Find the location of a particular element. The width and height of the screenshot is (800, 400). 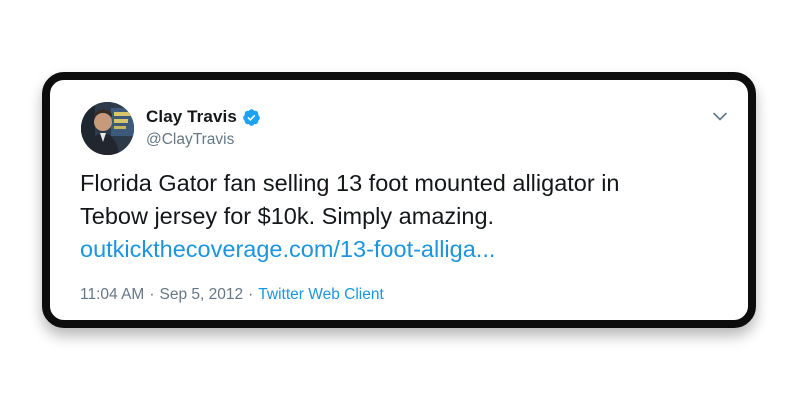

display-name: Clay Travis is located at coordinates (191, 117).